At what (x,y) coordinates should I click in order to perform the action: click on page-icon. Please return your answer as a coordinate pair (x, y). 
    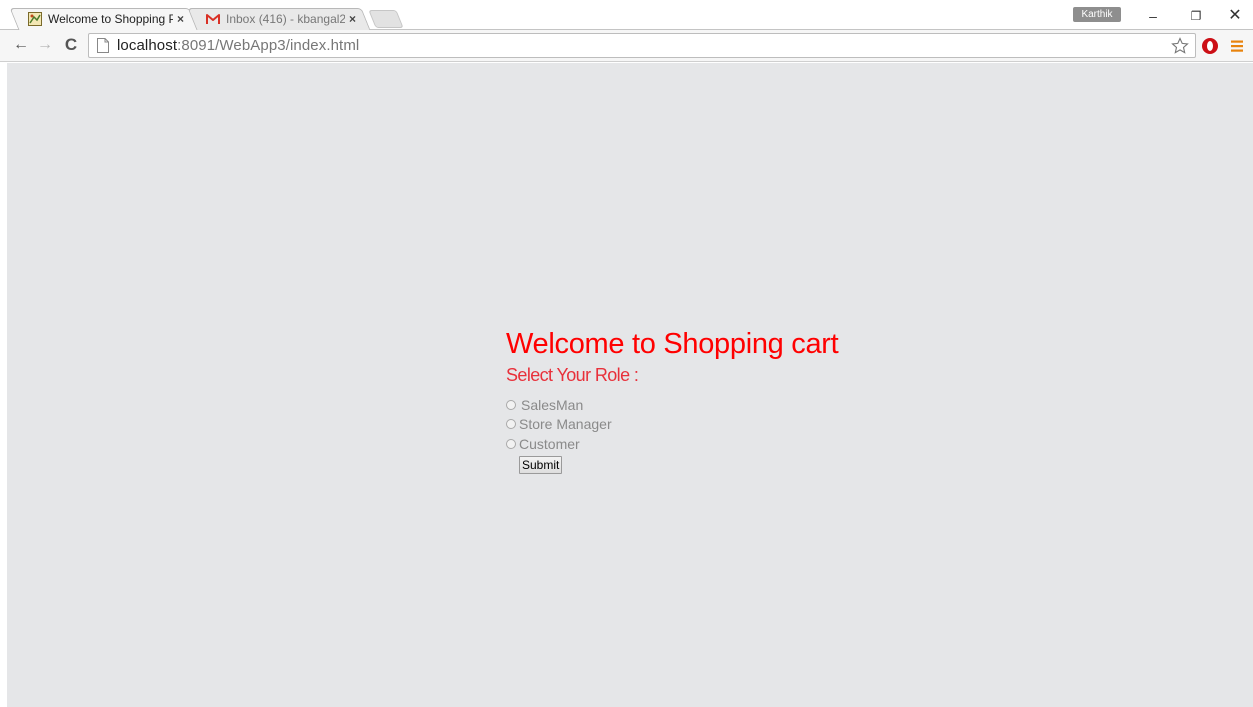
    Looking at the image, I should click on (103, 45).